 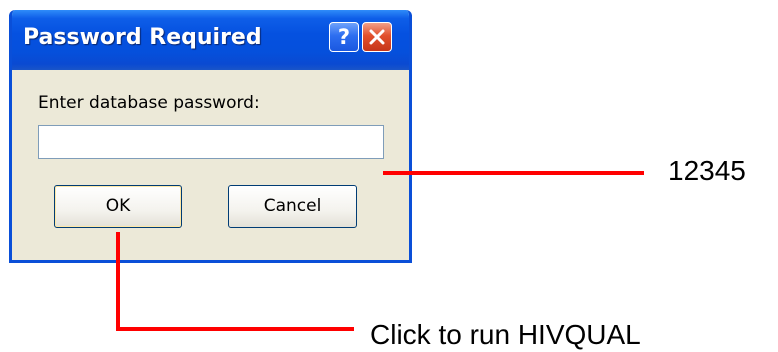 I want to click on ok-callout-text: Click to run HIVQUAL, so click(x=505, y=334).